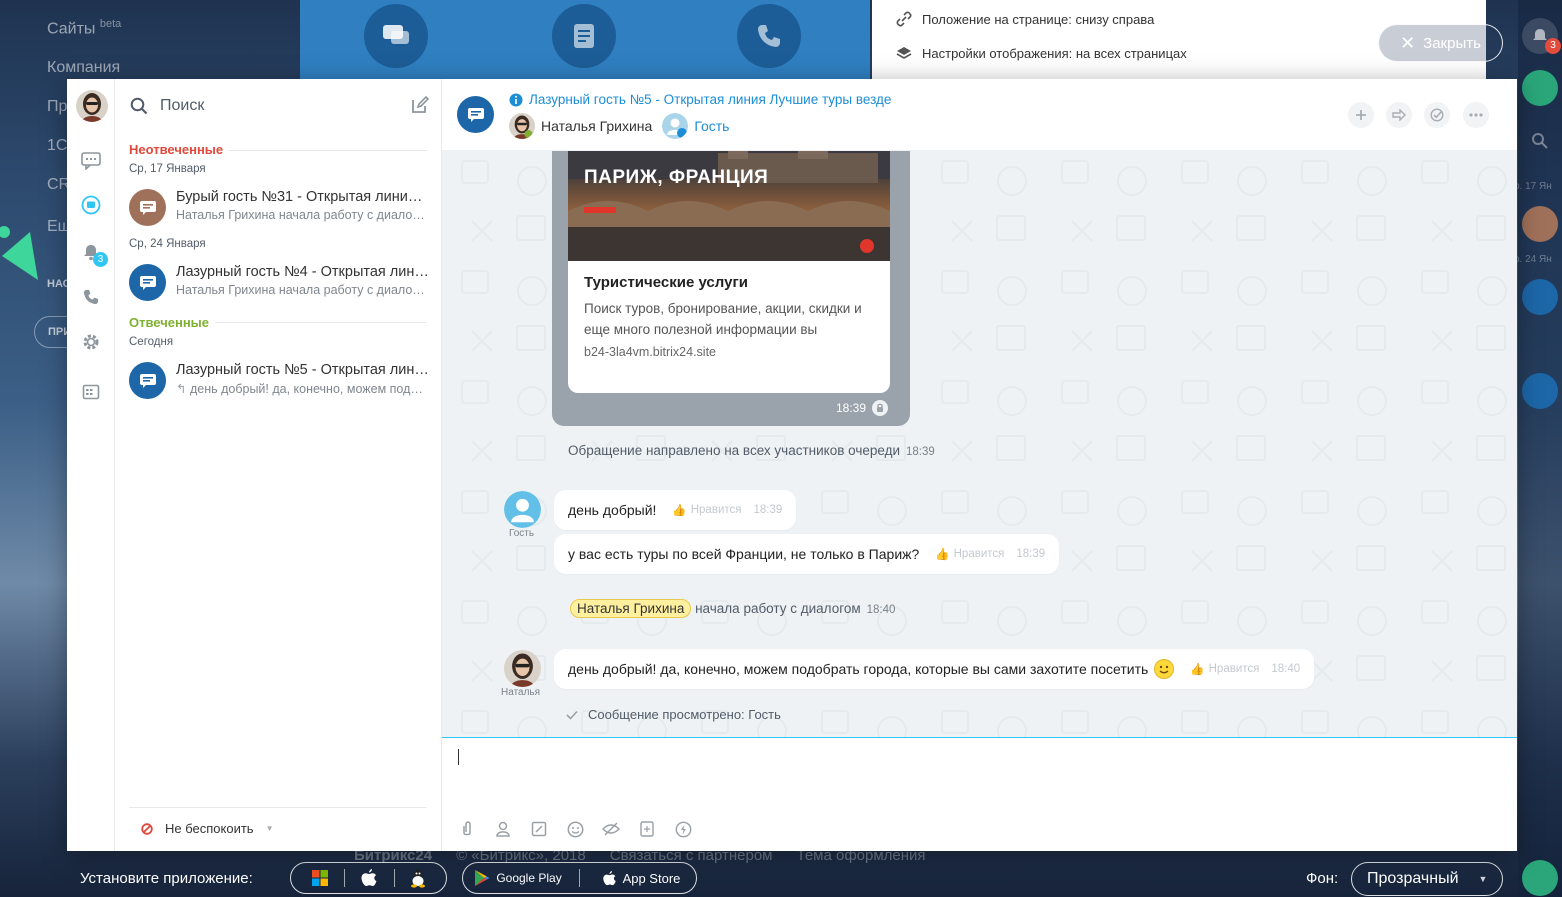  I want to click on nav-chats-icon, so click(91, 161).